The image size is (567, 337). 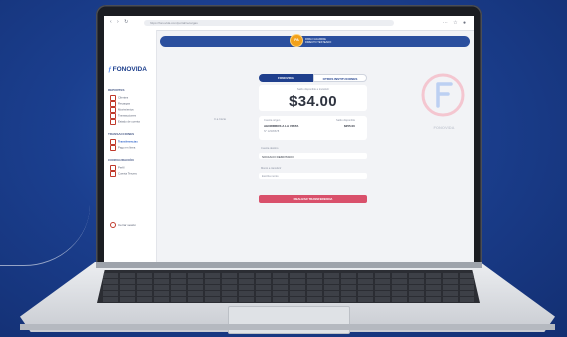 What do you see at coordinates (289, 265) in the screenshot?
I see `laptop-hinge` at bounding box center [289, 265].